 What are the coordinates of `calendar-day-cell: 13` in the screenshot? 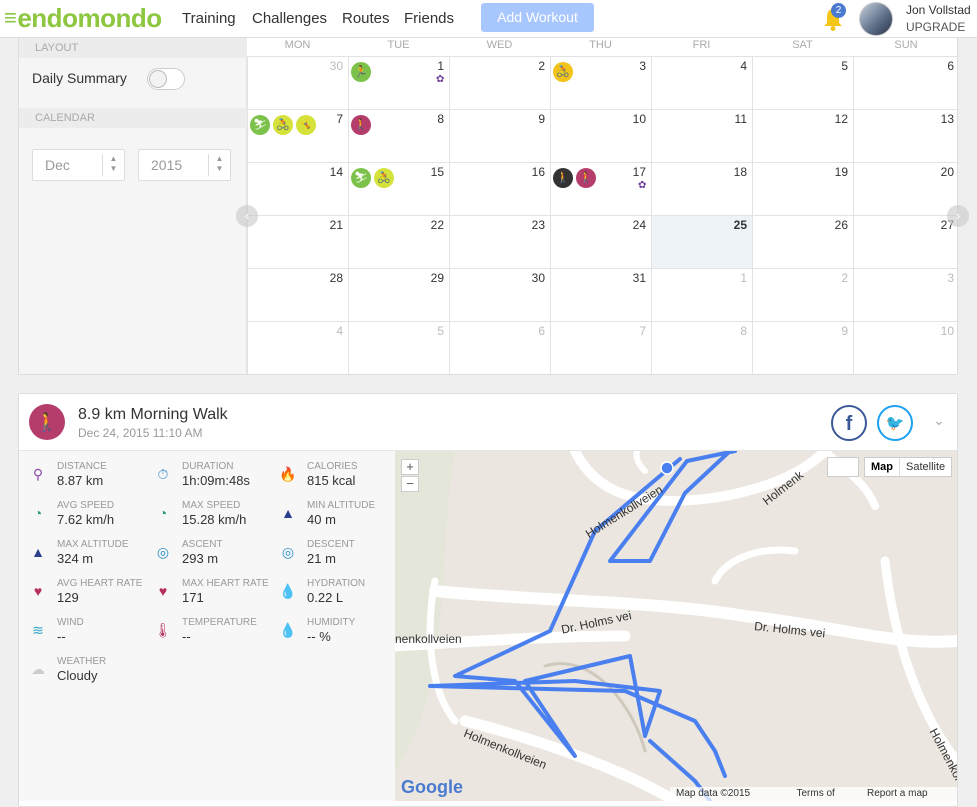 It's located at (906, 135).